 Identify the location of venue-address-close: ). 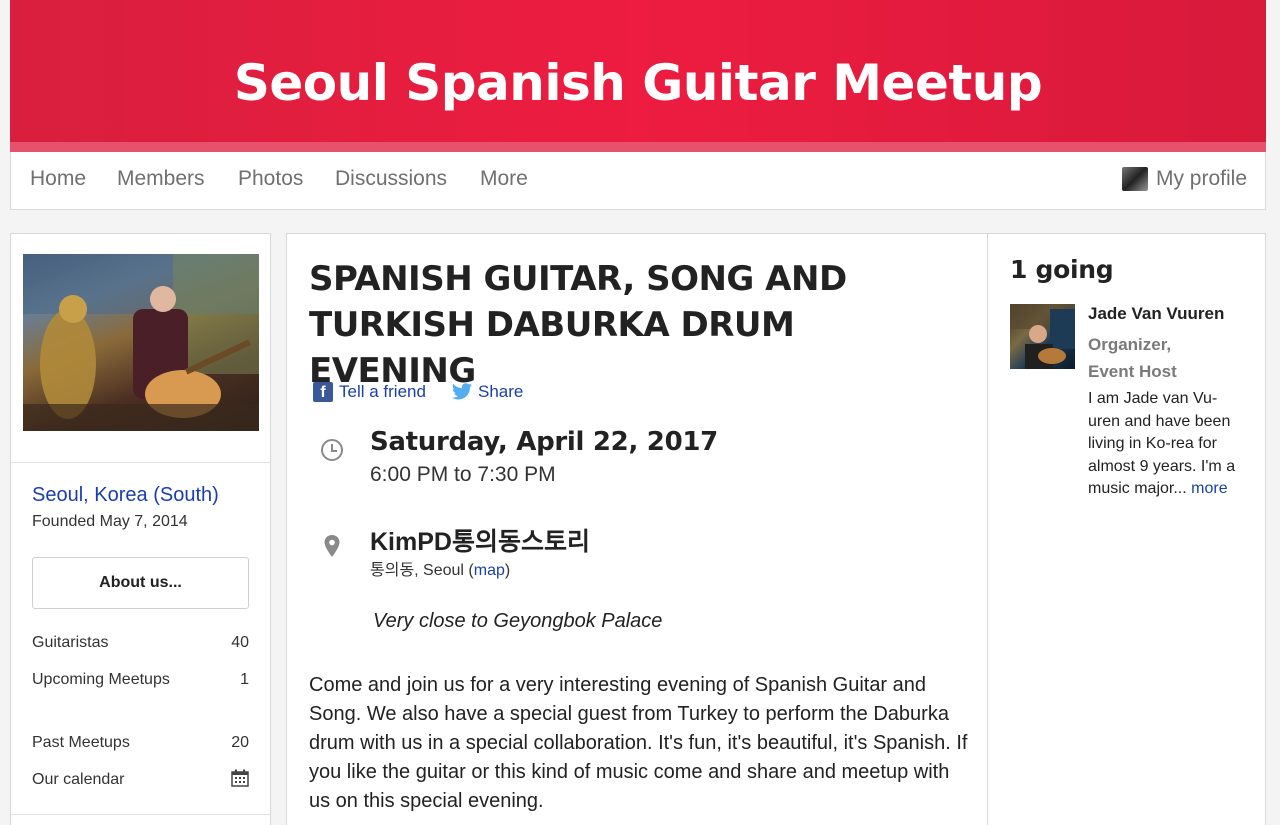
(507, 570).